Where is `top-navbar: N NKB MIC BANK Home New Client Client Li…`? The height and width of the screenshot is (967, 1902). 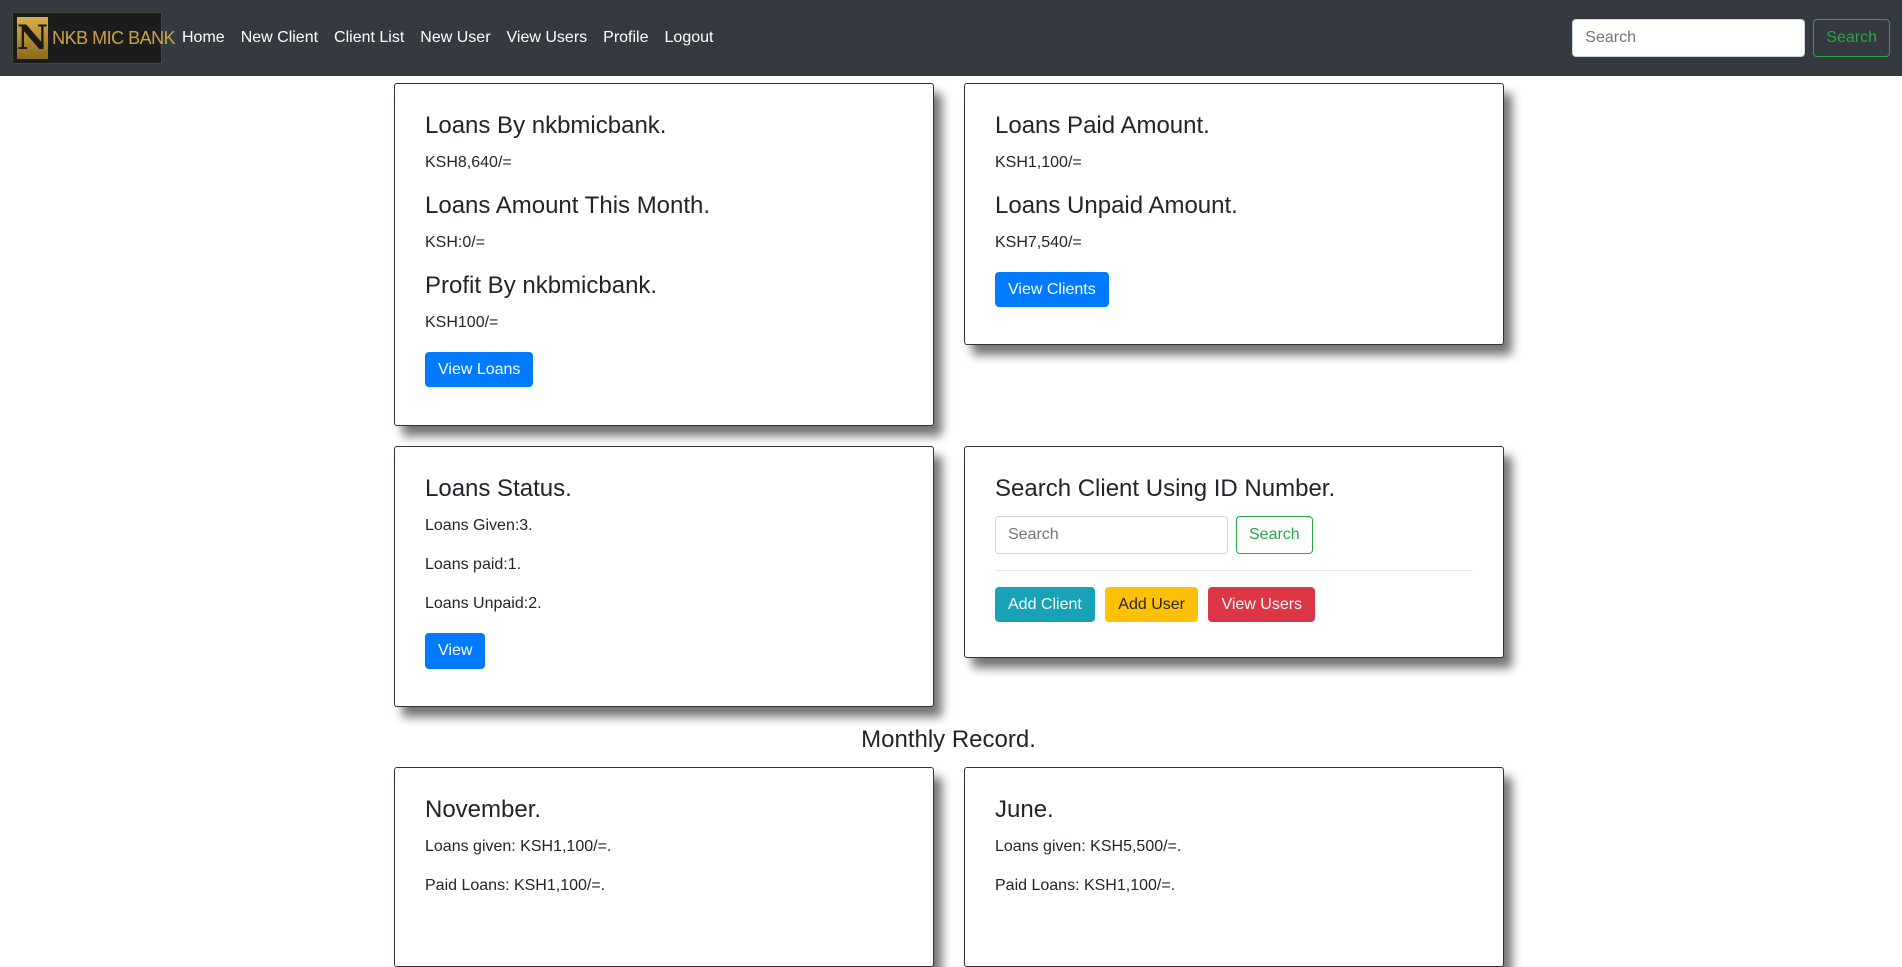 top-navbar: N NKB MIC BANK Home New Client Client Li… is located at coordinates (951, 38).